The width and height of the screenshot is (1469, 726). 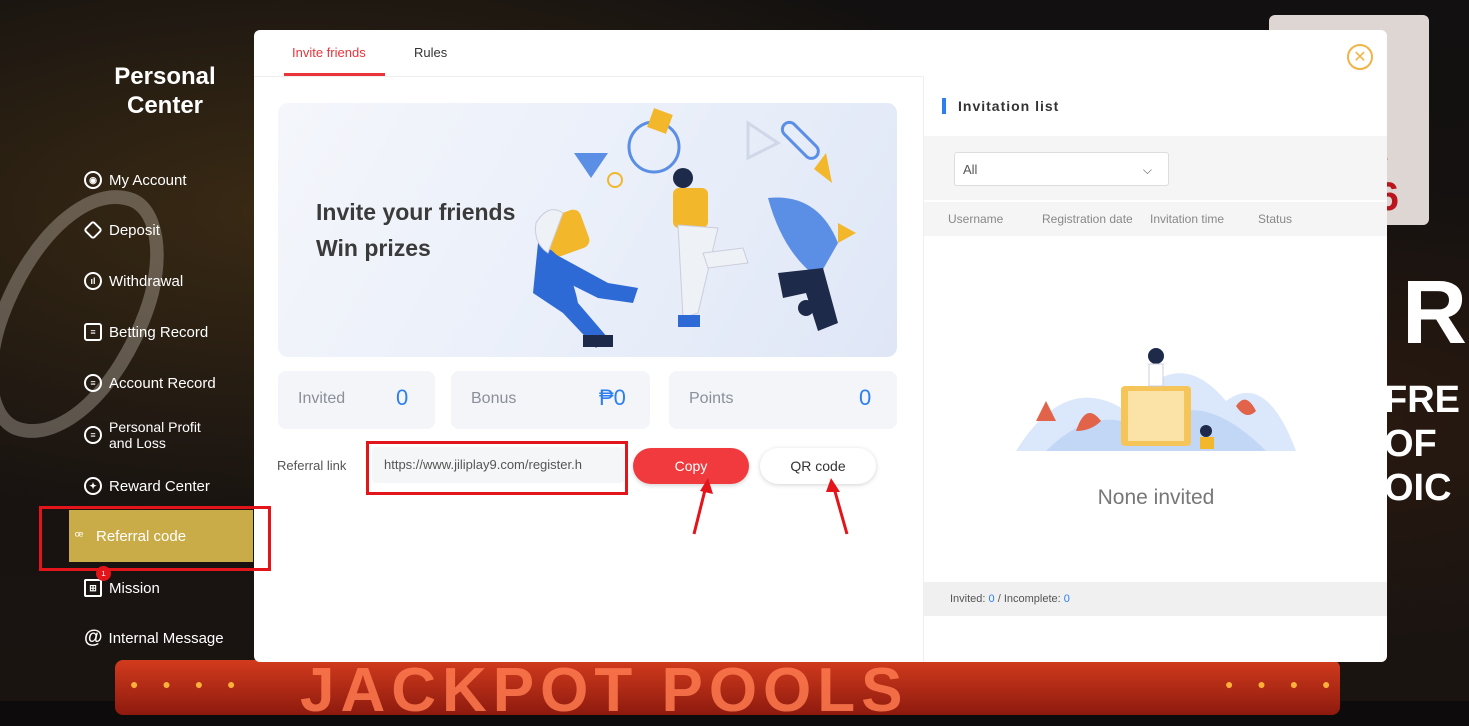 I want to click on sidebar-item-my-account: ◉ My Account, so click(x=135, y=180).